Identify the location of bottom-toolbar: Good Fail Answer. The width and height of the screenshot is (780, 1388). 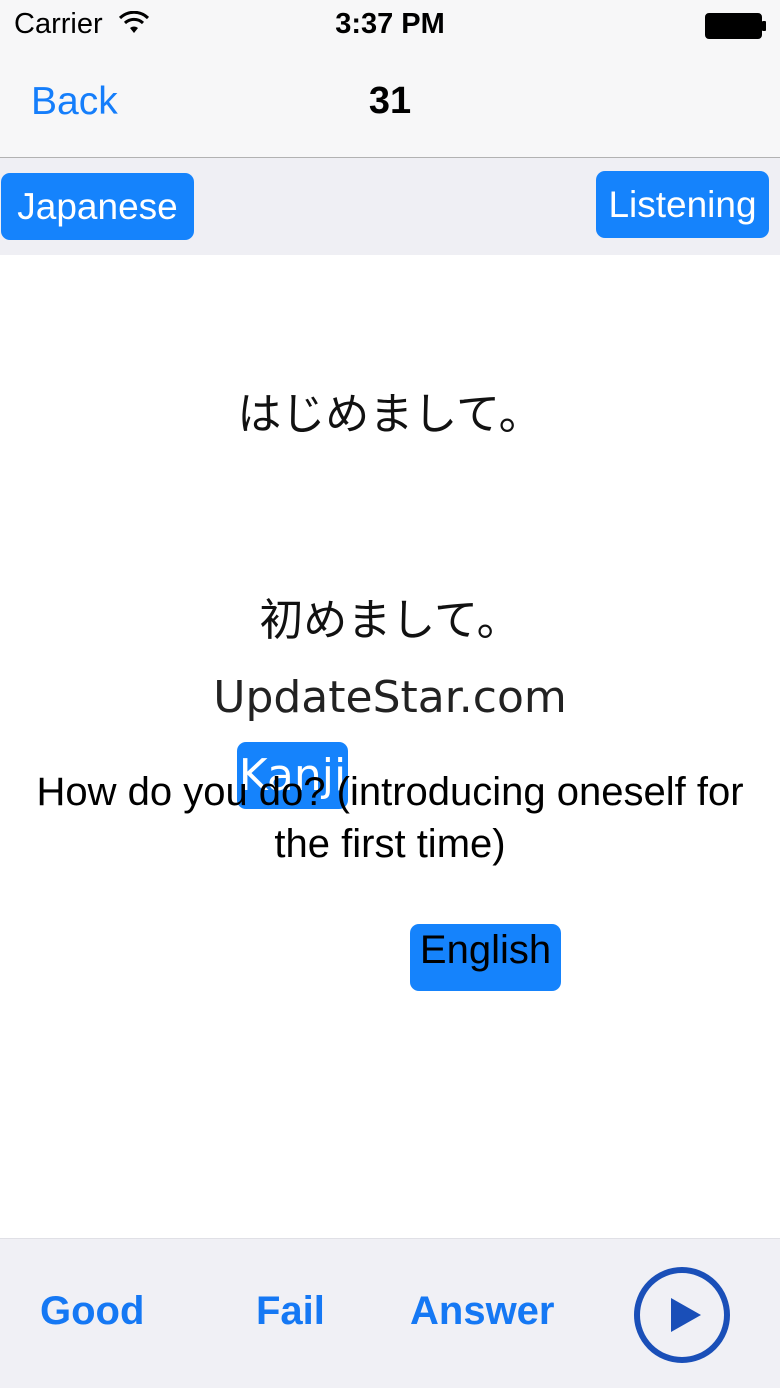
(390, 1313).